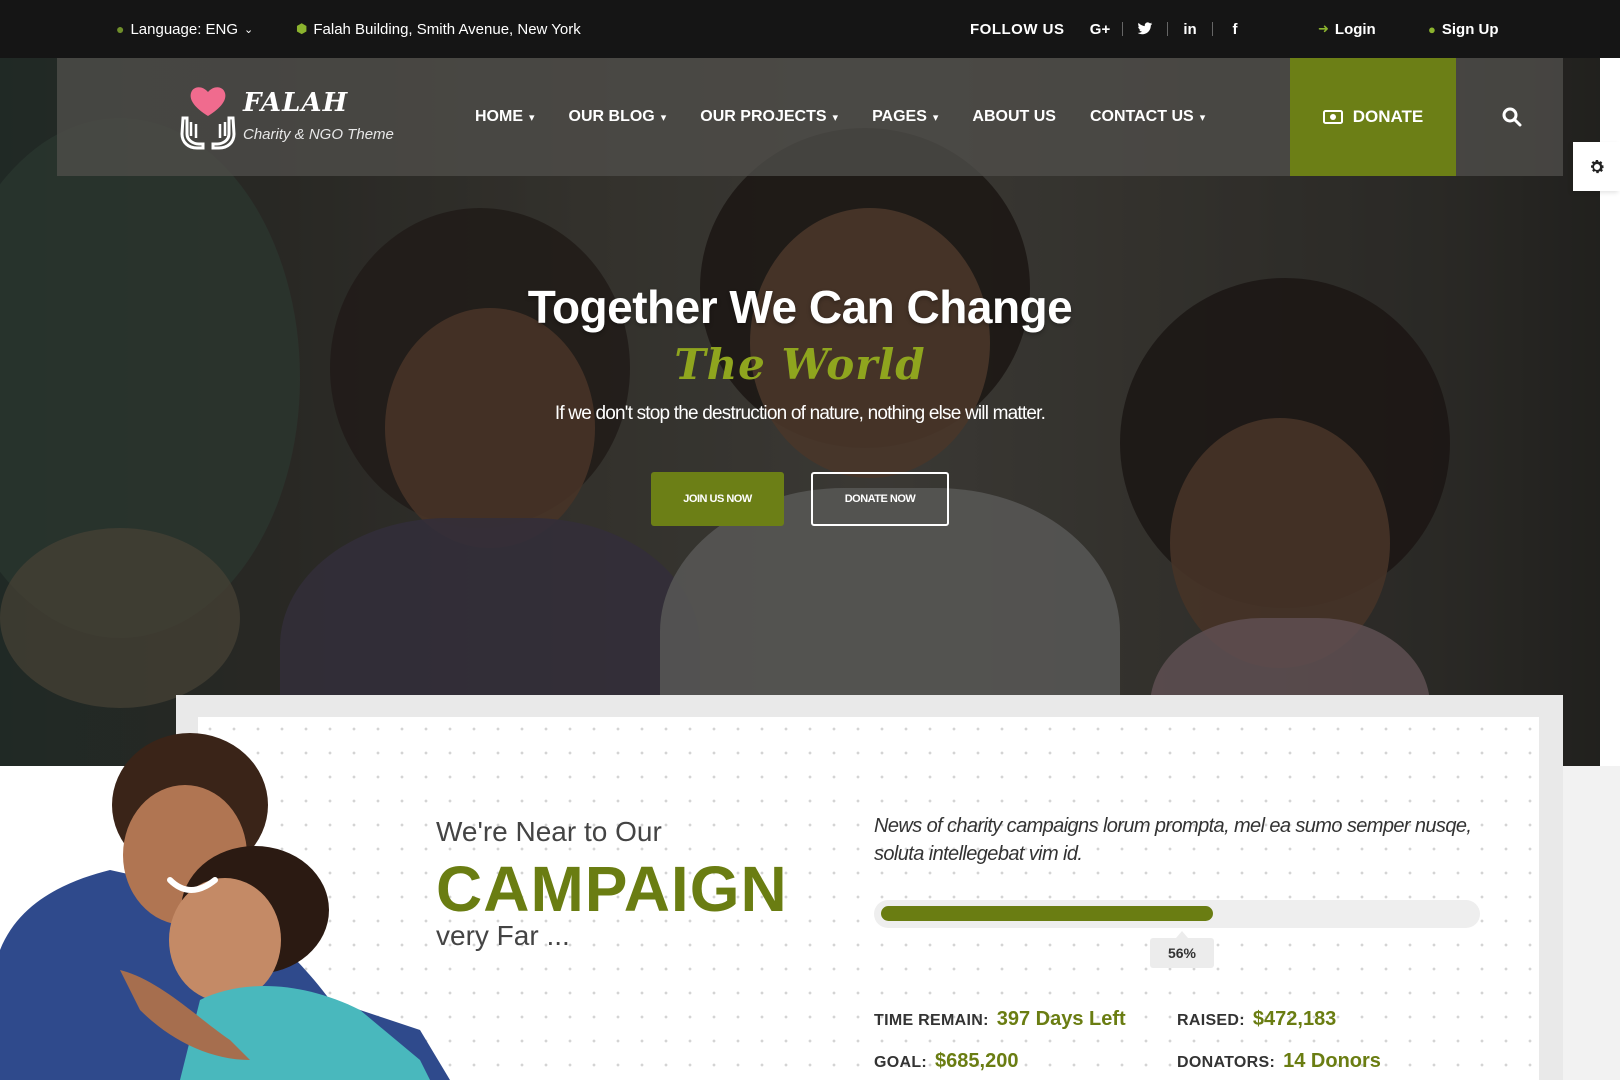 This screenshot has width=1620, height=1080. Describe the element at coordinates (1432, 29) in the screenshot. I see `user-icon: ●` at that location.